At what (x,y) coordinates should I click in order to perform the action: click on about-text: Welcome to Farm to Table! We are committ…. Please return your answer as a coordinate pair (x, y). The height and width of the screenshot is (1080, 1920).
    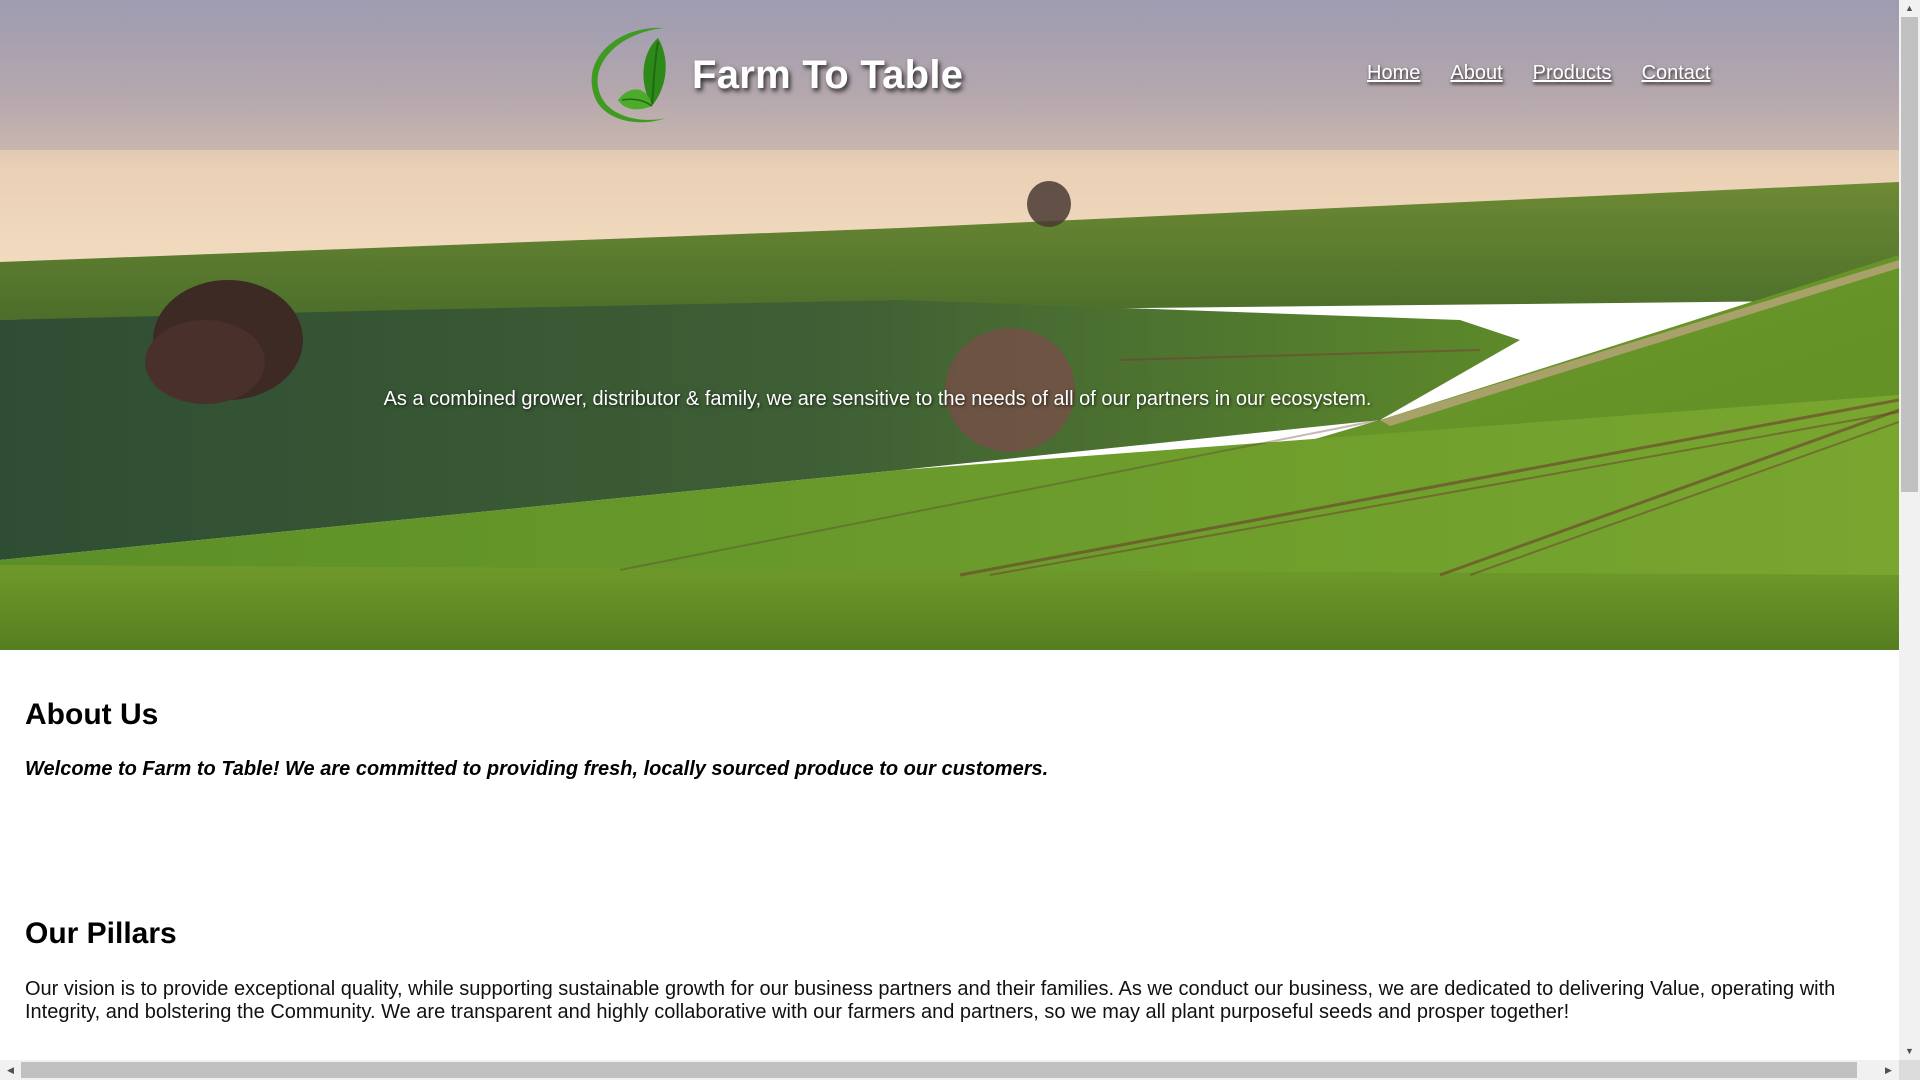
    Looking at the image, I should click on (537, 769).